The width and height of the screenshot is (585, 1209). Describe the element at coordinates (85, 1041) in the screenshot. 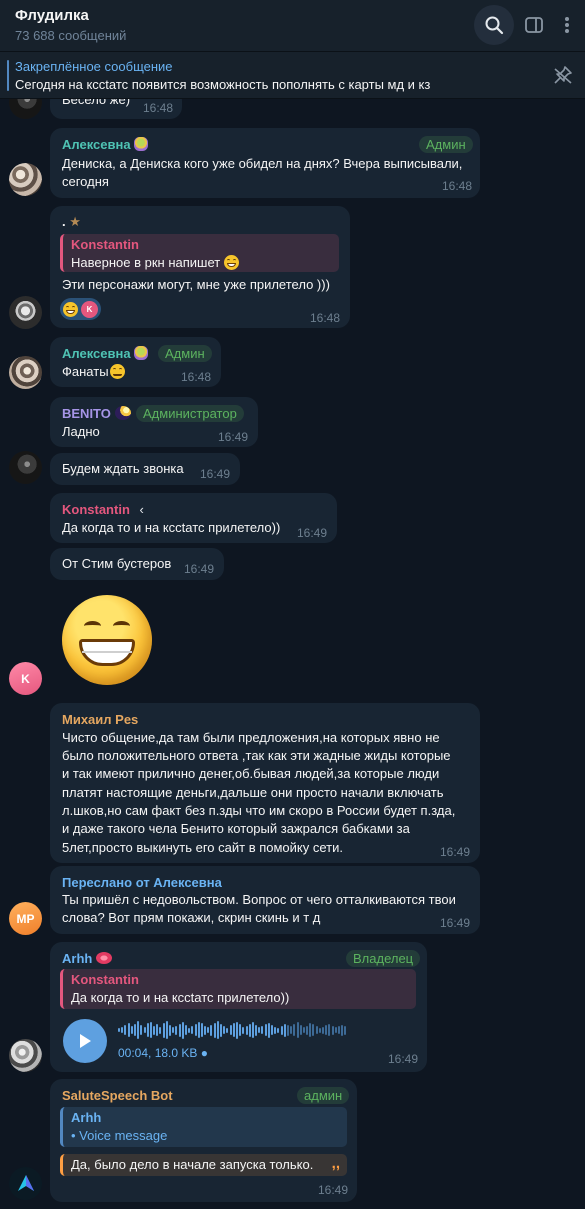

I see `play-voice-button` at that location.